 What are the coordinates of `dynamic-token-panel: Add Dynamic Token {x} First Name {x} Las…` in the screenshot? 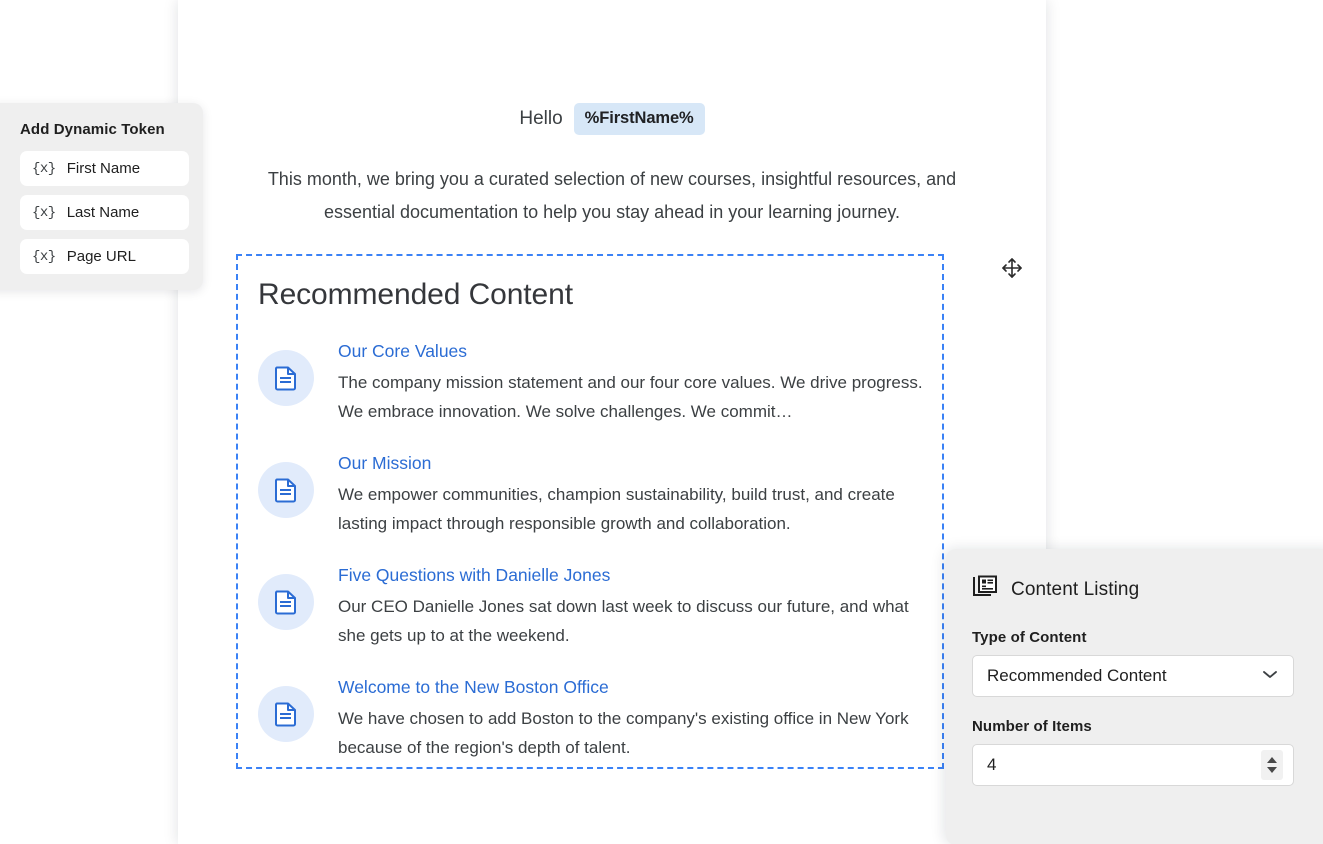 It's located at (101, 196).